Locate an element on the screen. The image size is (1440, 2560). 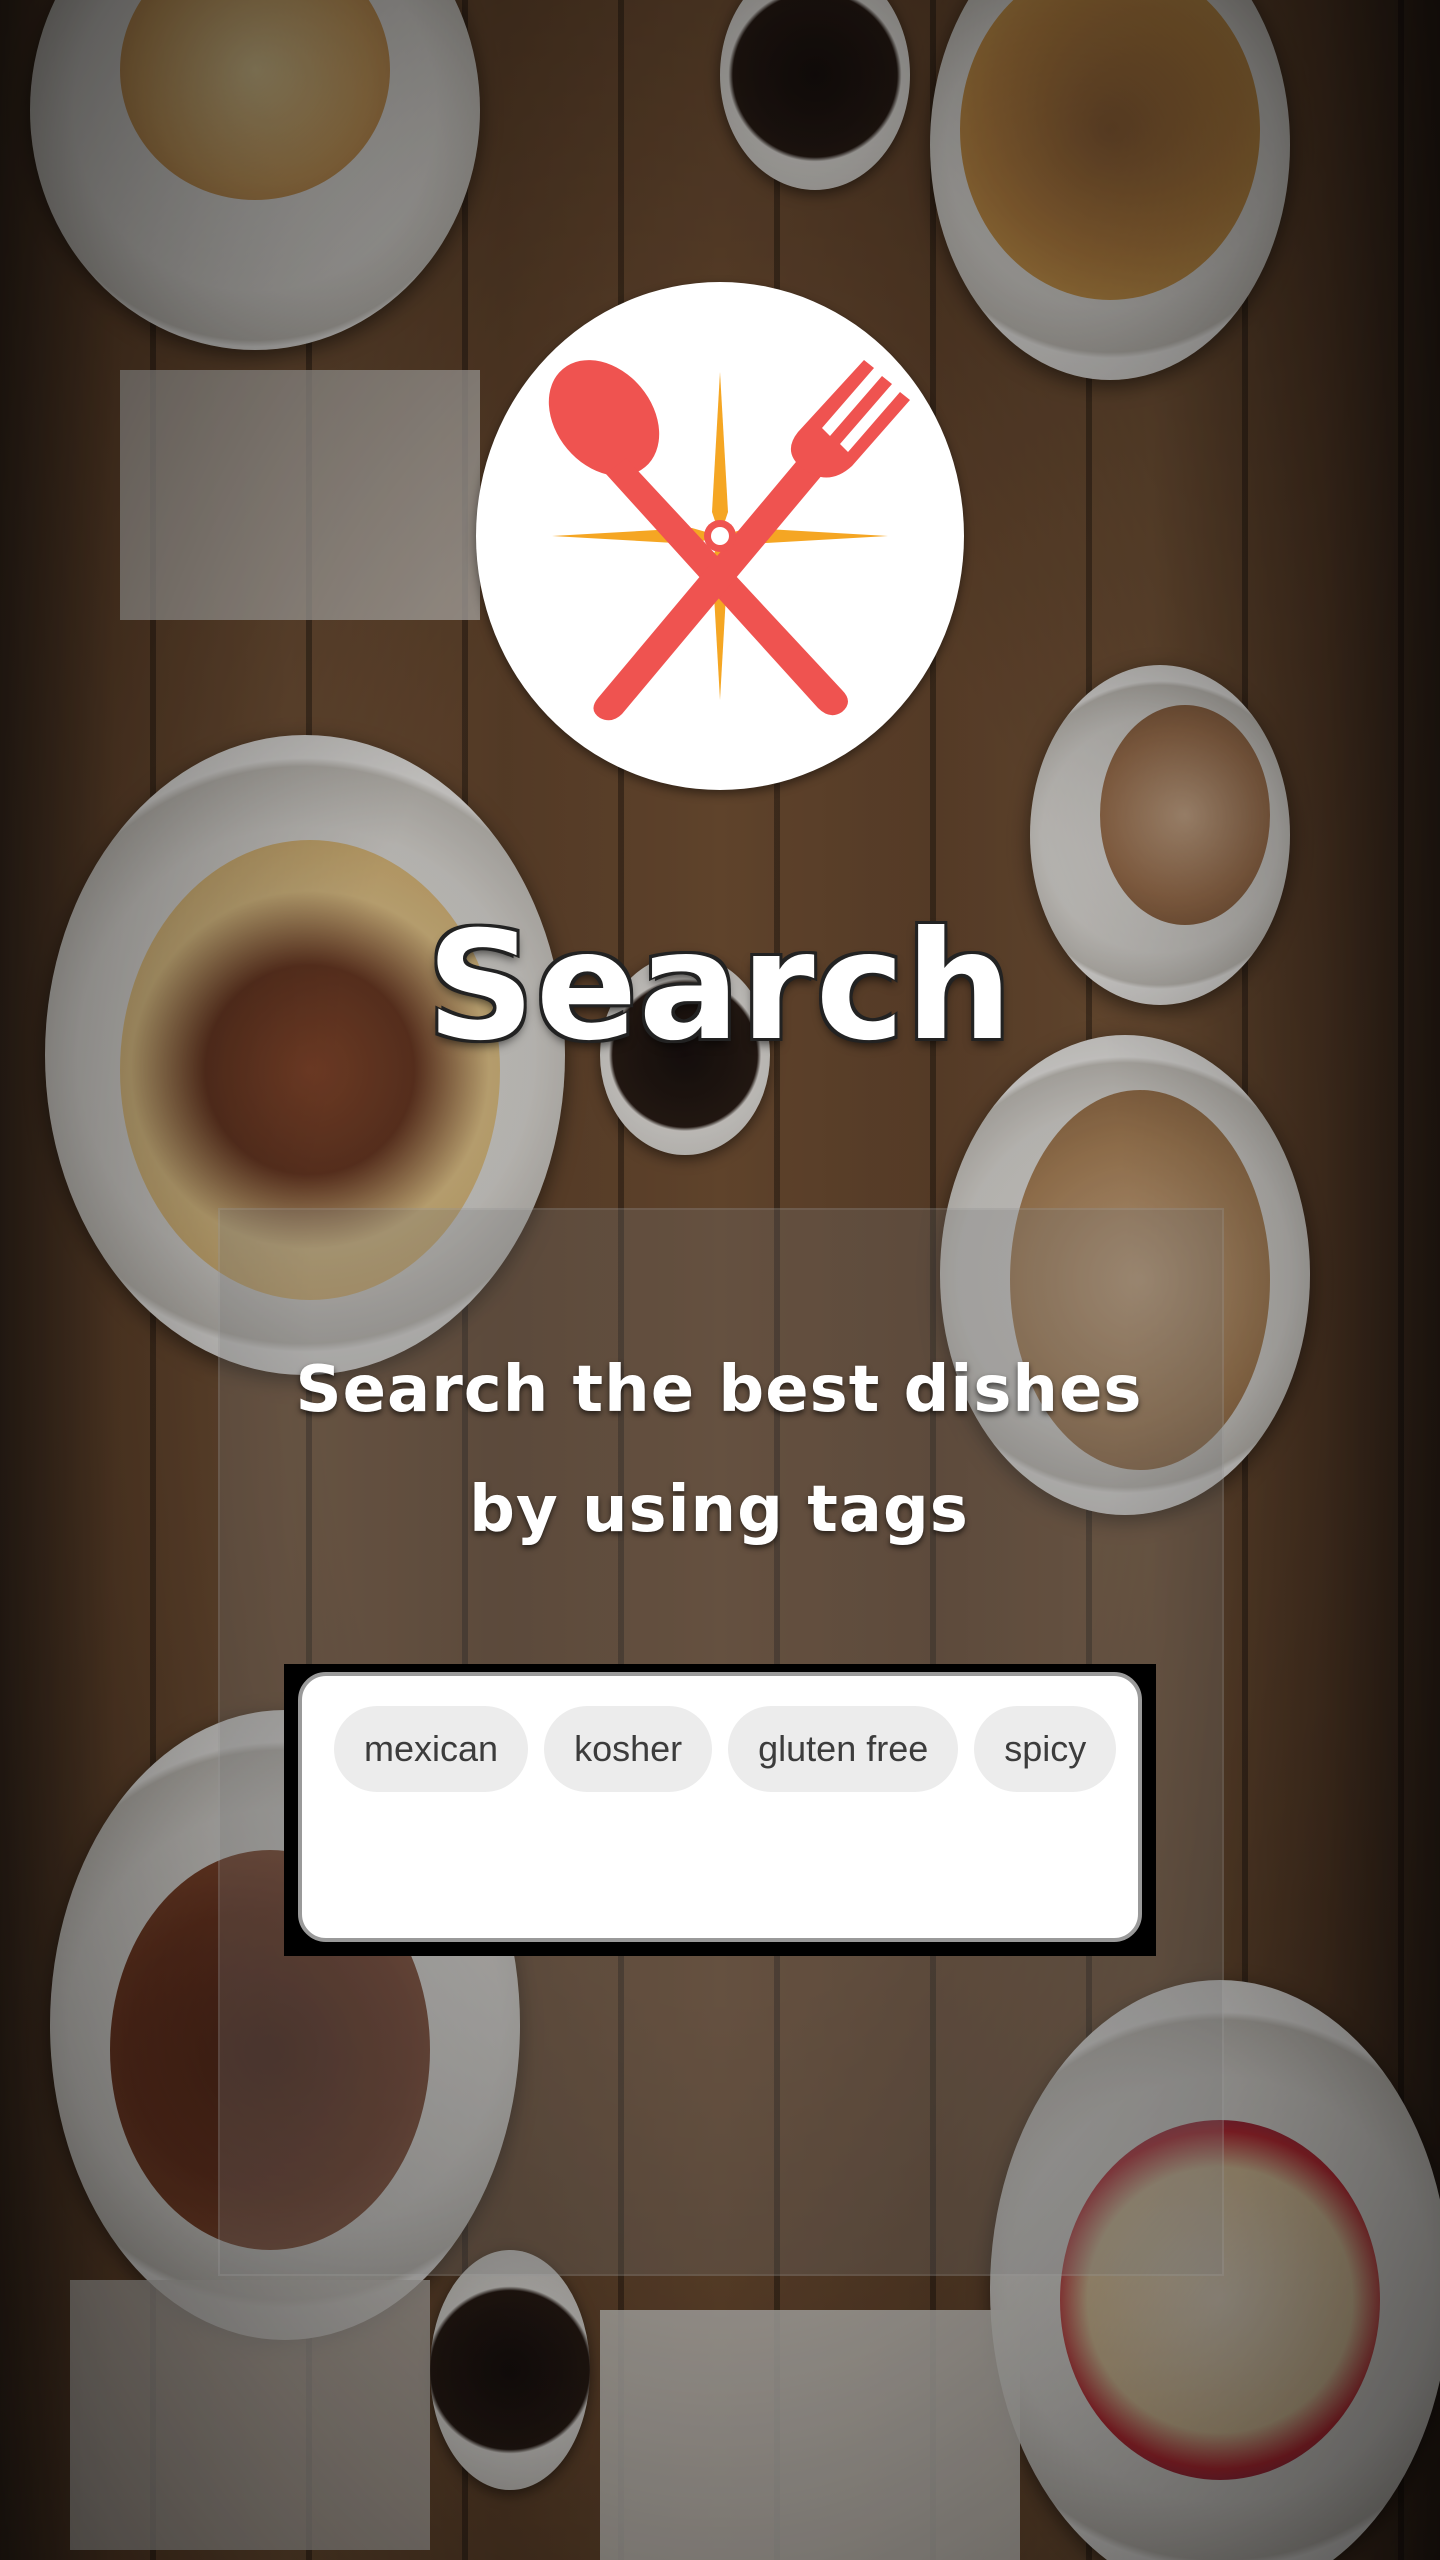
tag-chip-list: mexican kosher gluten free spicy is located at coordinates (725, 1749).